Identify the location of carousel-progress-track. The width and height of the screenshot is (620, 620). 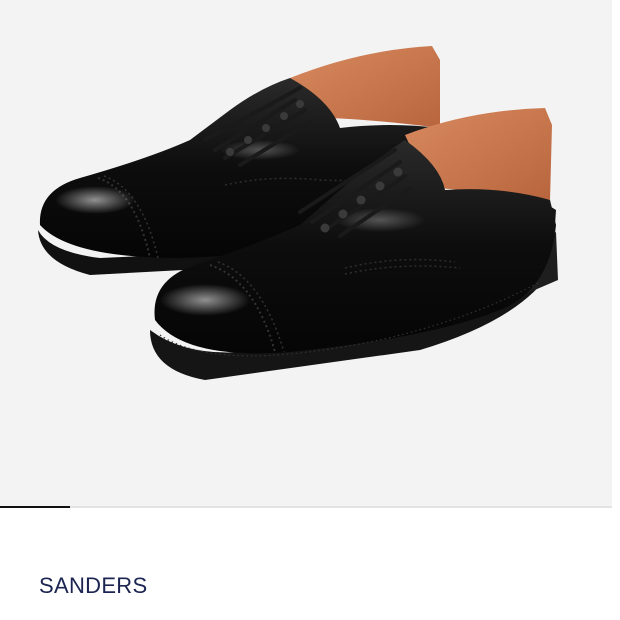
(306, 507).